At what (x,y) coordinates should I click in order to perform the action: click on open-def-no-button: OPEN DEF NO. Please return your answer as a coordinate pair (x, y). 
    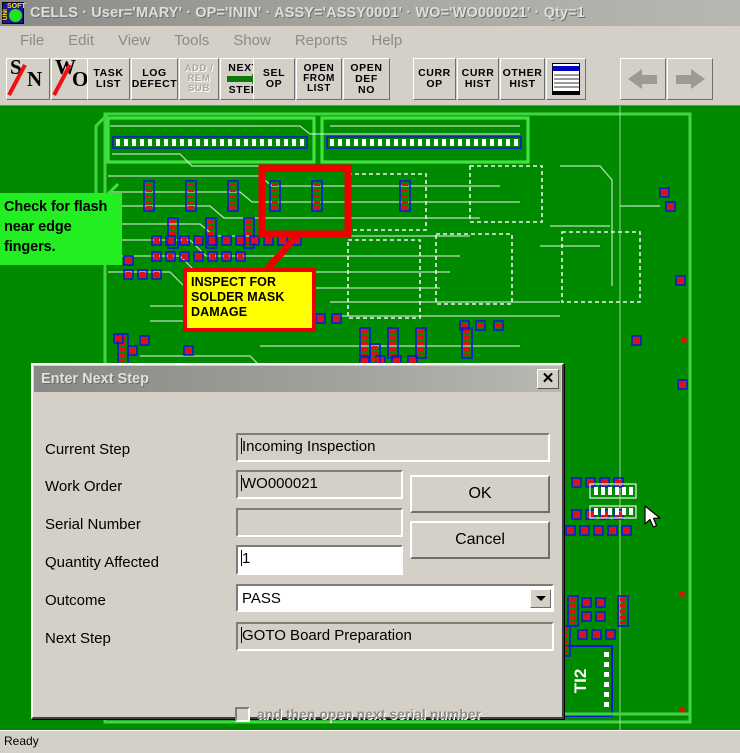
    Looking at the image, I should click on (366, 79).